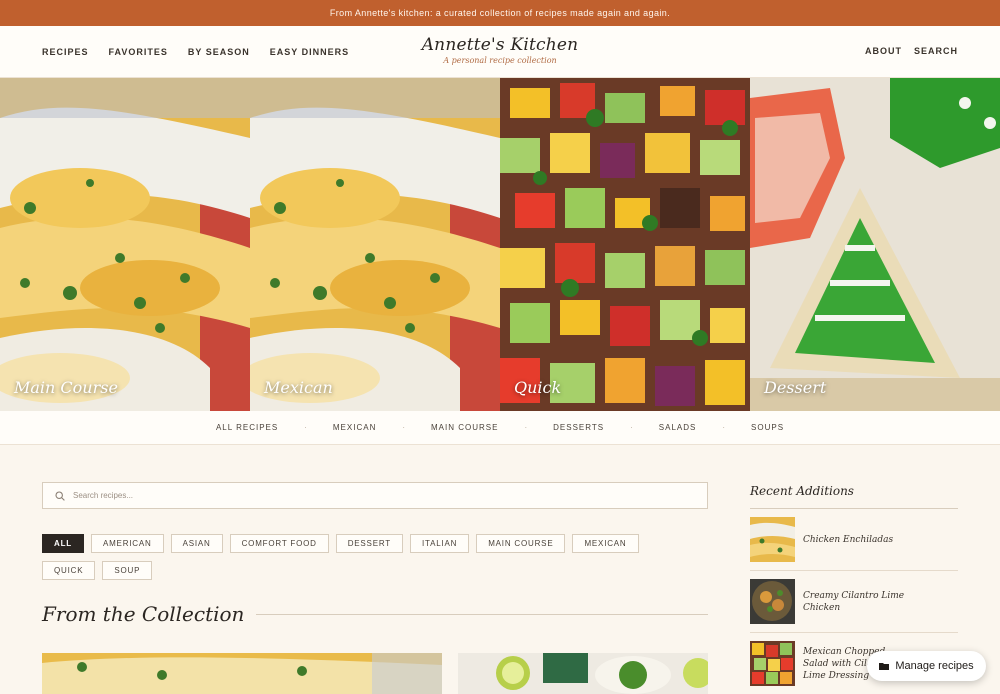 This screenshot has width=1000, height=694. Describe the element at coordinates (538, 387) in the screenshot. I see `hero-tile-label: Quick` at that location.